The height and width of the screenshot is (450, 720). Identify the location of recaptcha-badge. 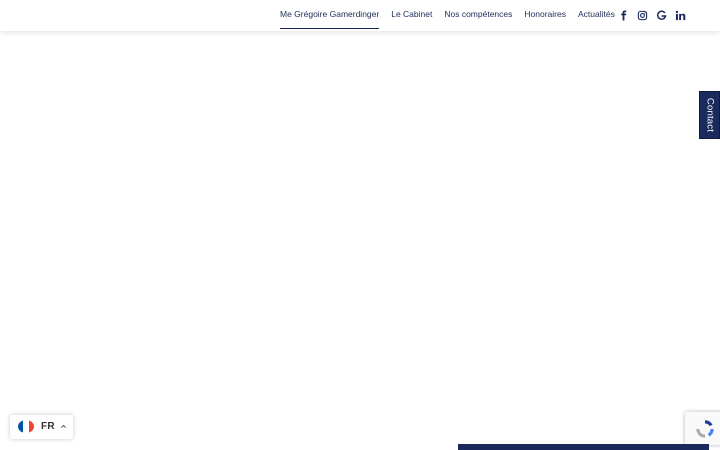
(702, 428).